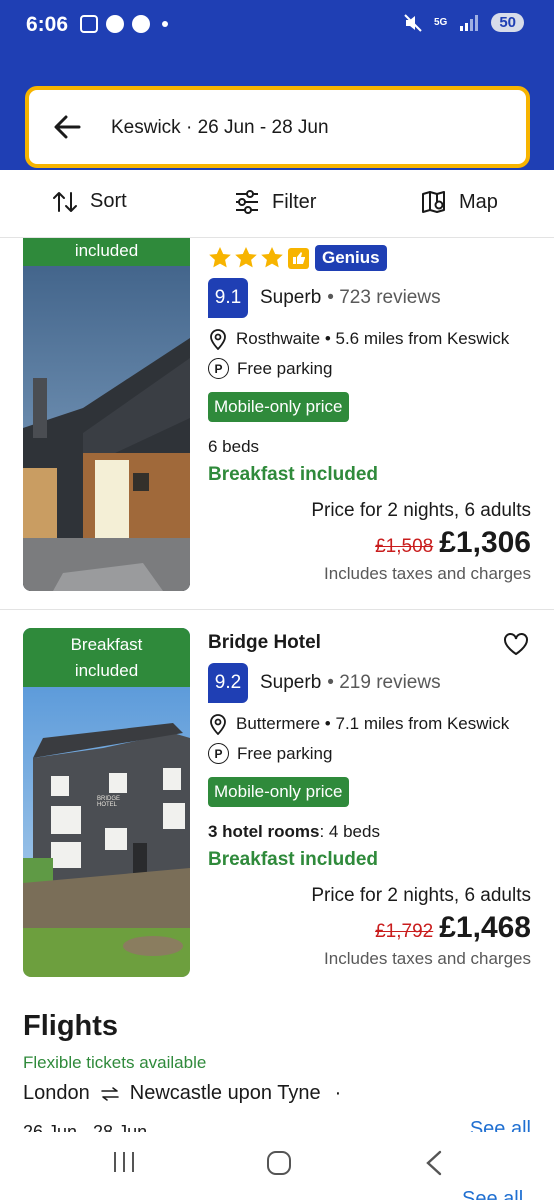 The width and height of the screenshot is (554, 1200). Describe the element at coordinates (106, 657) in the screenshot. I see `breakfast-included-badge: Breakfast included` at that location.